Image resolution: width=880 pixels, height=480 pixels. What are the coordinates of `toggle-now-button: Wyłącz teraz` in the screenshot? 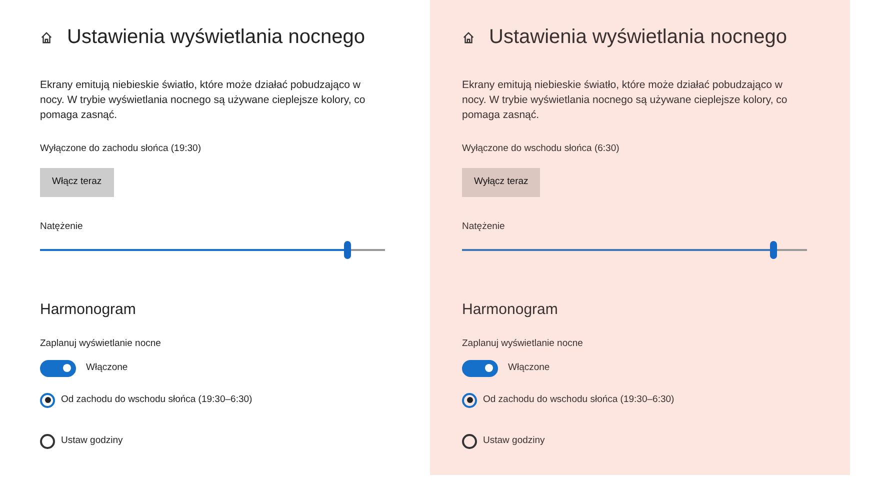 It's located at (501, 182).